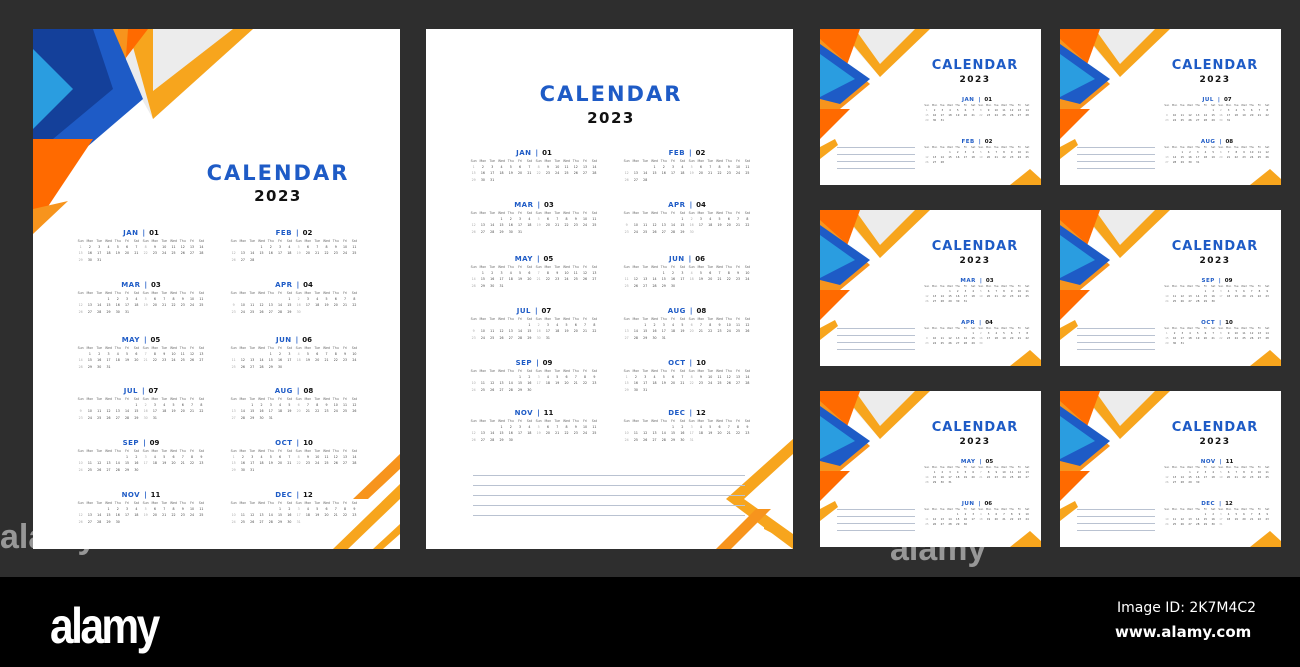 This screenshot has height=667, width=1300. I want to click on day-cell: 5, so click(1213, 153).